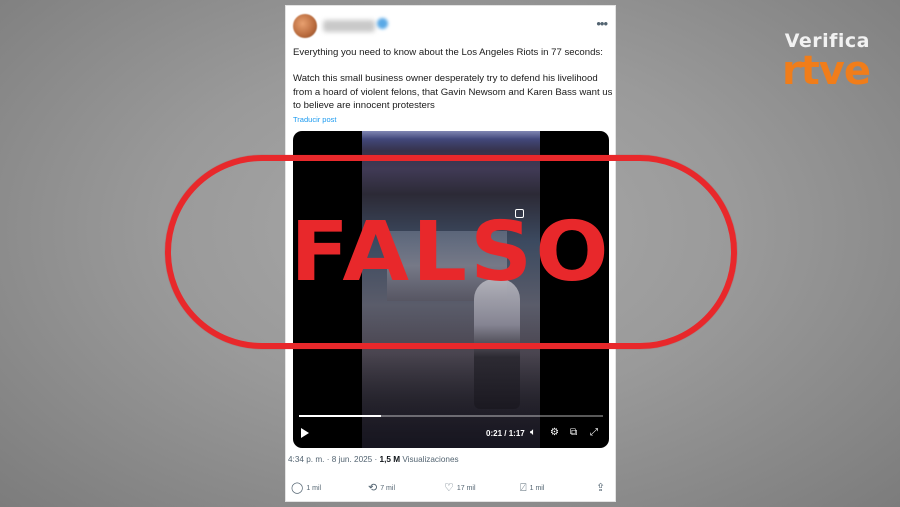 The image size is (900, 507). Describe the element at coordinates (305, 433) in the screenshot. I see `play-icon` at that location.